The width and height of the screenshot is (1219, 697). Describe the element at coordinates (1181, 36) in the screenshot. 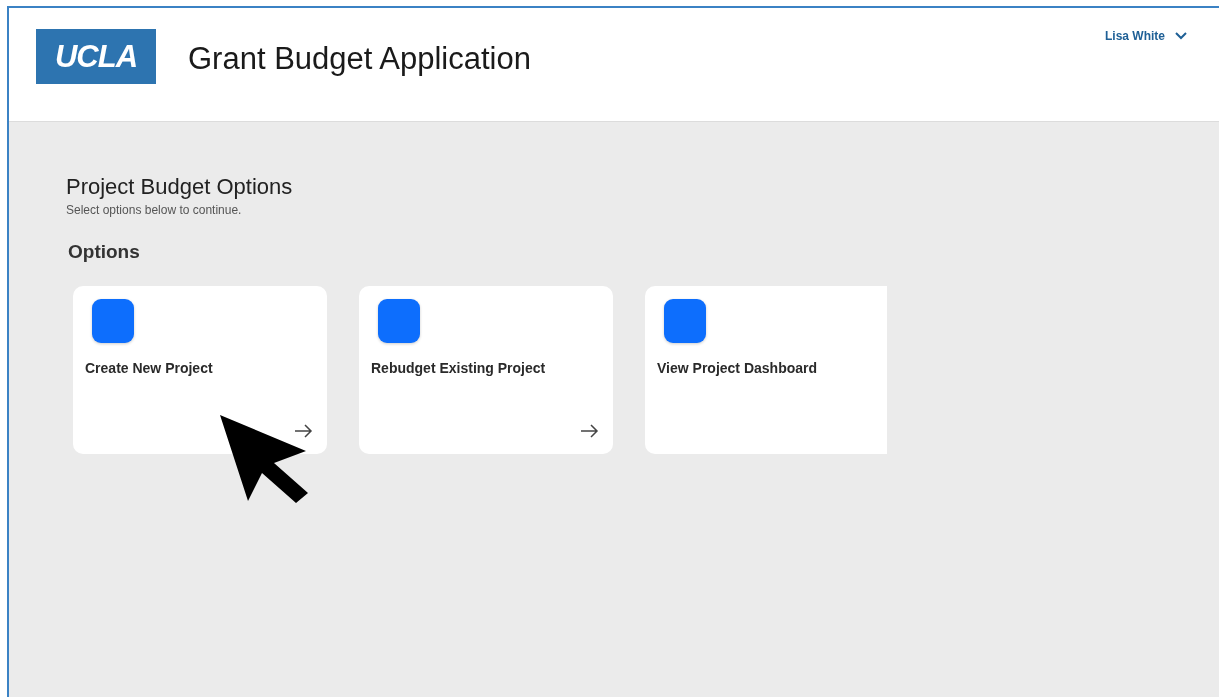

I see `chevron-down-icon` at that location.